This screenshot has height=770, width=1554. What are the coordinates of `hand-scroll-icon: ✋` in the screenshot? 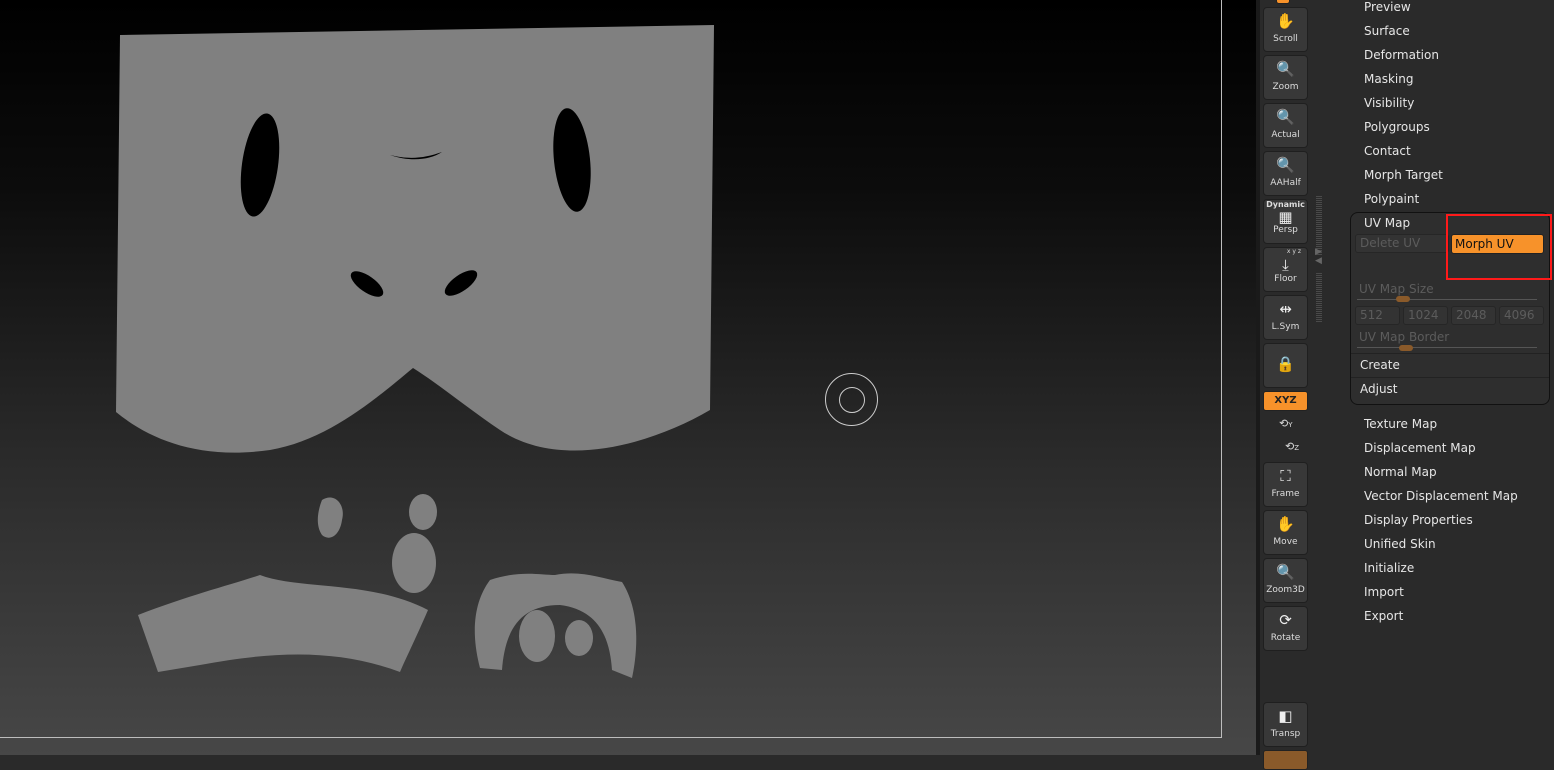 It's located at (1285, 21).